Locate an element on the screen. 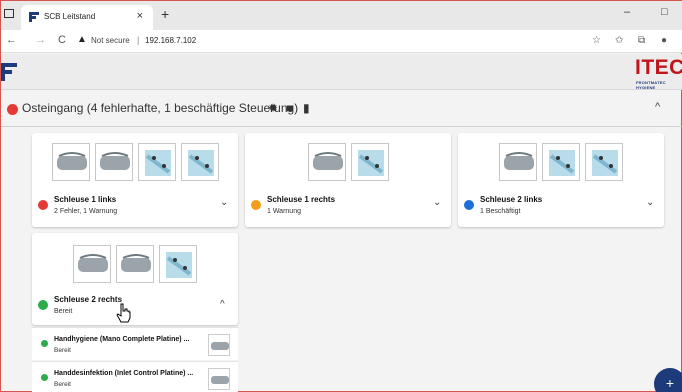 Image resolution: width=682 pixels, height=392 pixels. card-title: Schleuse 2 links is located at coordinates (511, 199).